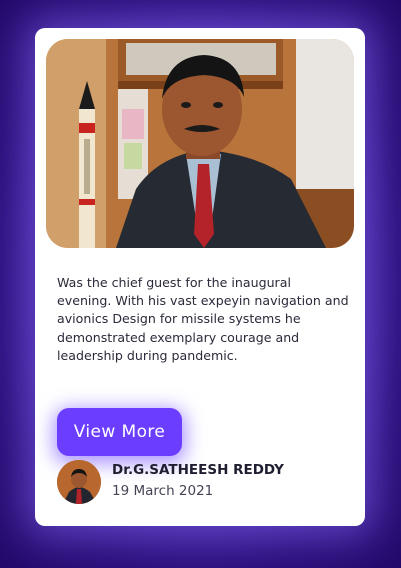 The height and width of the screenshot is (568, 401). Describe the element at coordinates (119, 432) in the screenshot. I see `view-more-button: View More` at that location.